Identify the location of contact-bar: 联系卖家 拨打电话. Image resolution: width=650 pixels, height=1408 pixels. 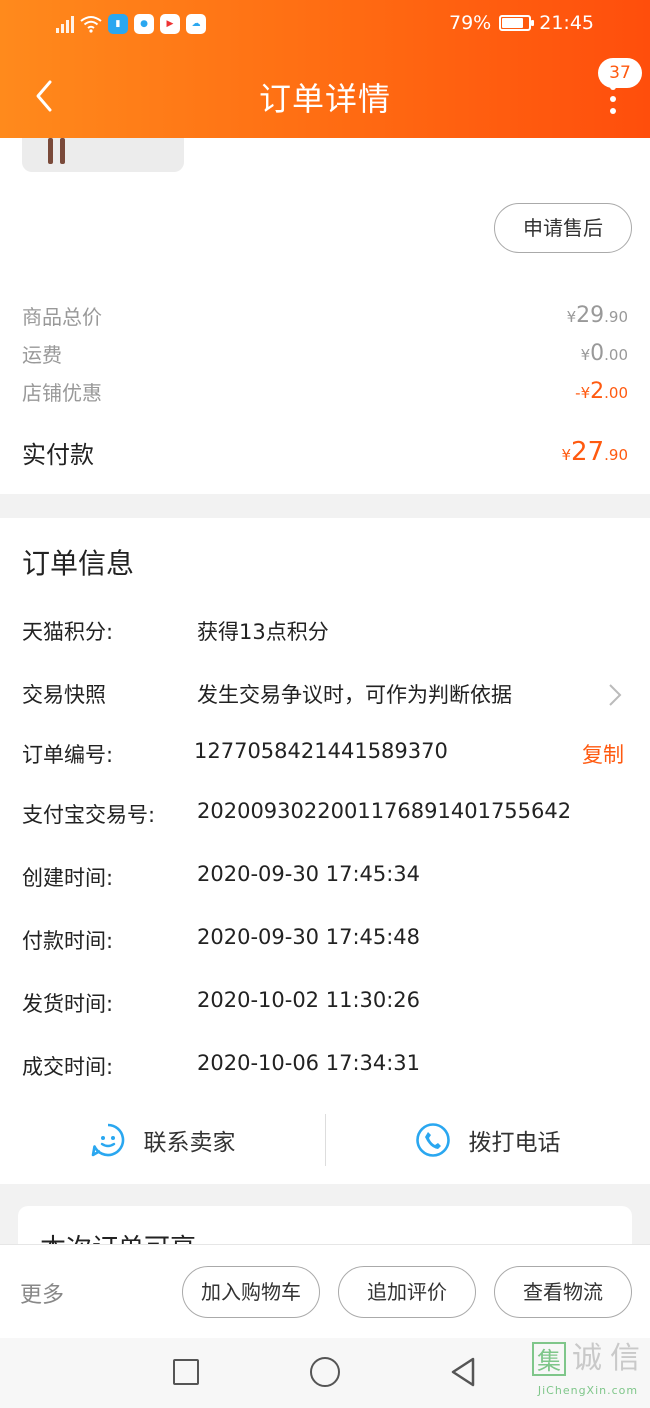
(325, 1140).